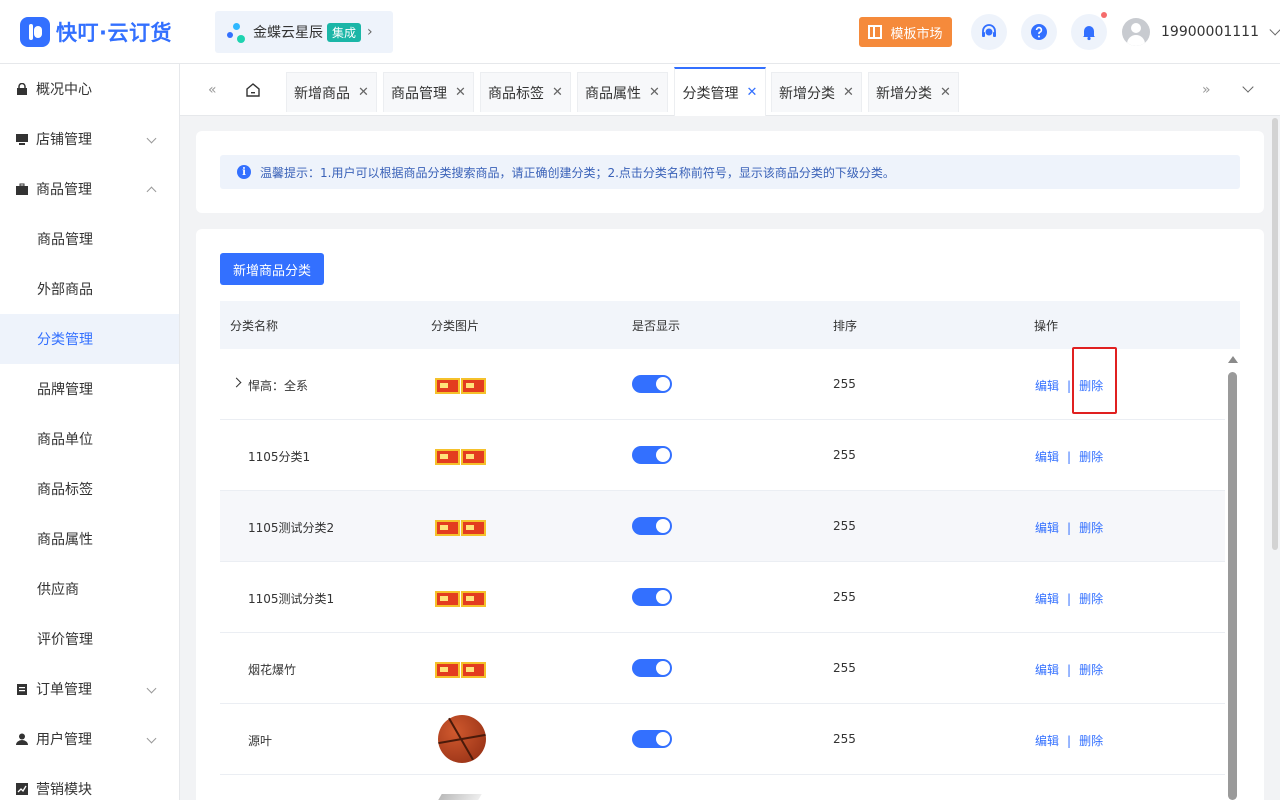 The width and height of the screenshot is (1280, 800). Describe the element at coordinates (1201, 32) in the screenshot. I see `user-menu: 19900001111` at that location.